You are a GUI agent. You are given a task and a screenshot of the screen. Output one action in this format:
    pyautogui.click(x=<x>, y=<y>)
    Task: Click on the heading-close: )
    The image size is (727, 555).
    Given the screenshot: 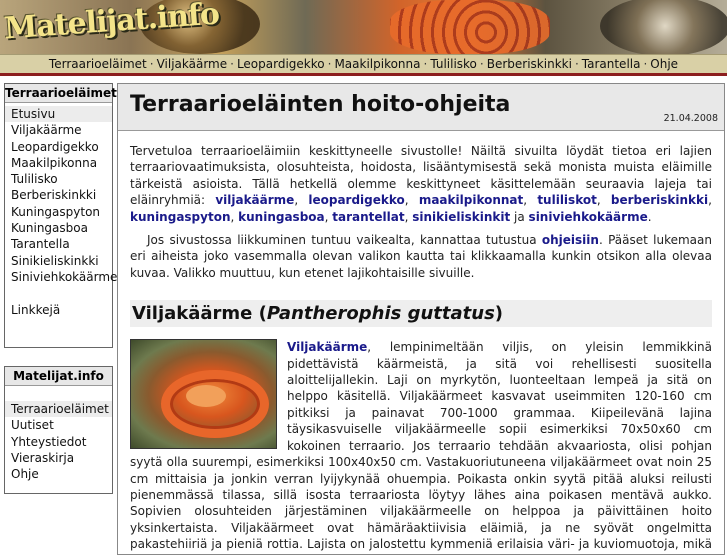 What is the action you would take?
    pyautogui.click(x=499, y=314)
    